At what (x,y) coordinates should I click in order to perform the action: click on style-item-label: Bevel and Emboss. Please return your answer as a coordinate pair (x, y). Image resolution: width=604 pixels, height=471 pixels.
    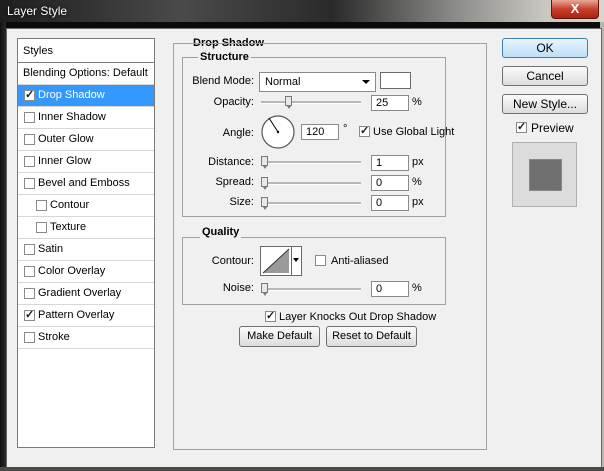
    Looking at the image, I should click on (84, 183).